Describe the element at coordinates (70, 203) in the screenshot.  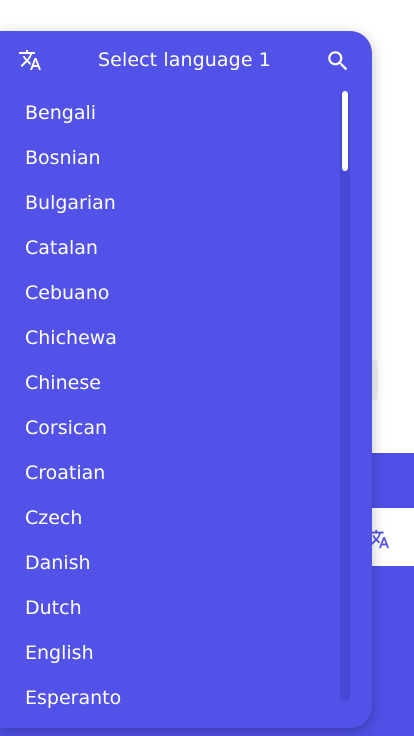
I see `language-option: Bulgarian` at that location.